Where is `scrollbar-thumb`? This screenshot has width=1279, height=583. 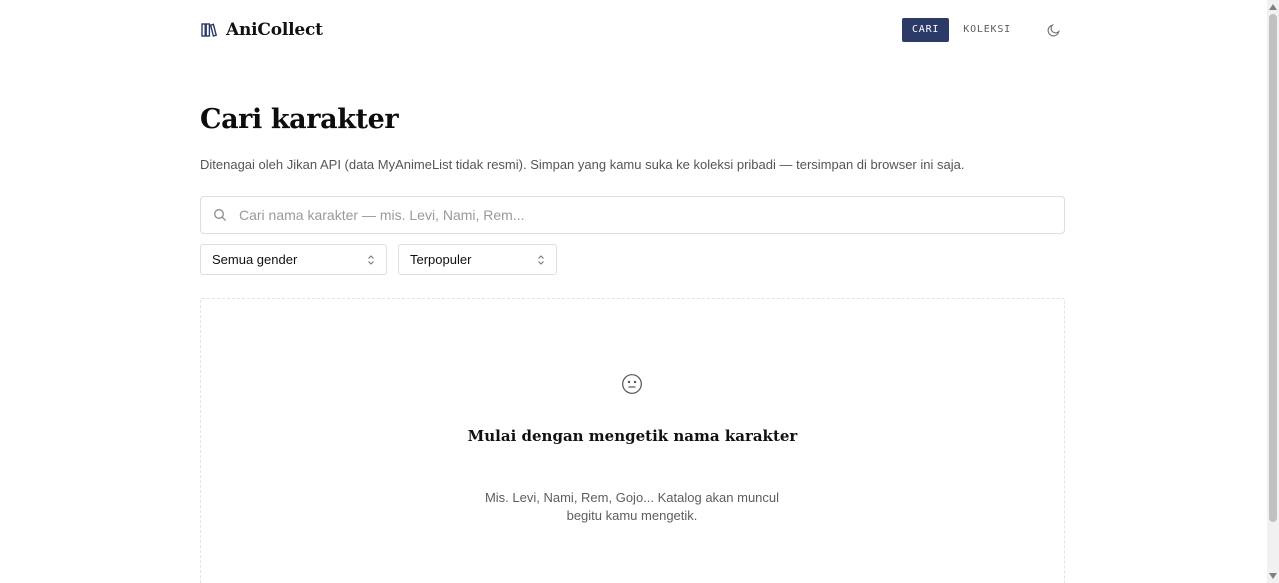 scrollbar-thumb is located at coordinates (1273, 268).